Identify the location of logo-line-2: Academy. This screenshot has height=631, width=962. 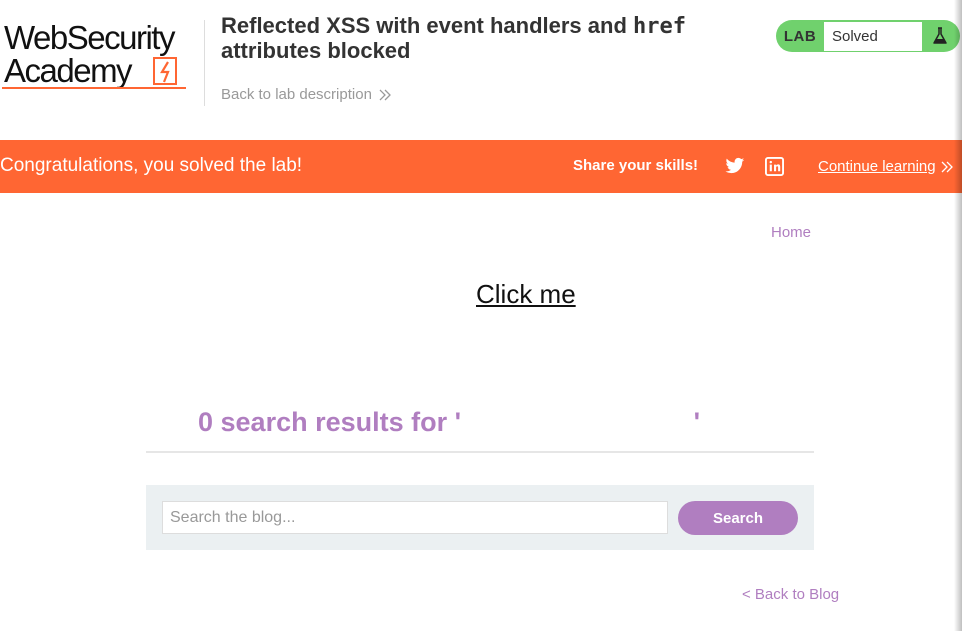
(68, 70).